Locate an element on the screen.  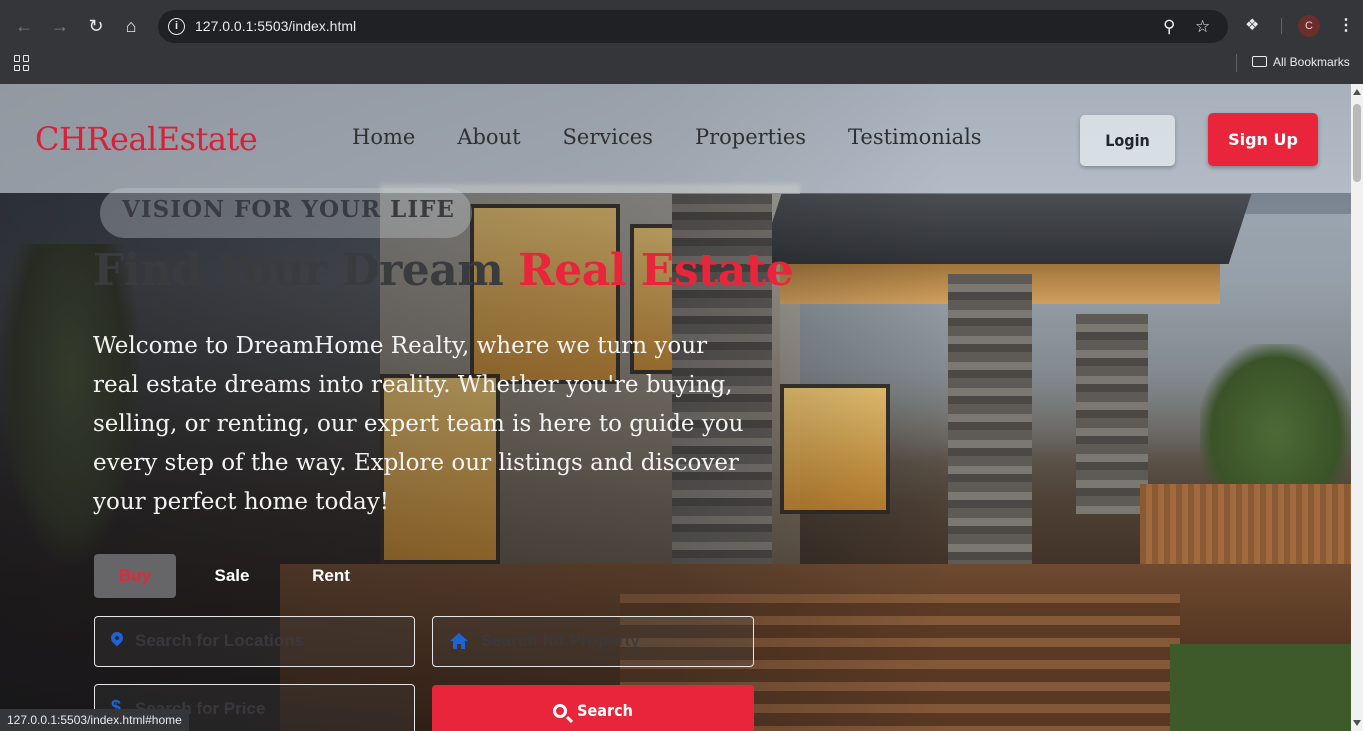
address-bar: i 127.0.0.1:5503/index.html ⚲ ☆ is located at coordinates (693, 26).